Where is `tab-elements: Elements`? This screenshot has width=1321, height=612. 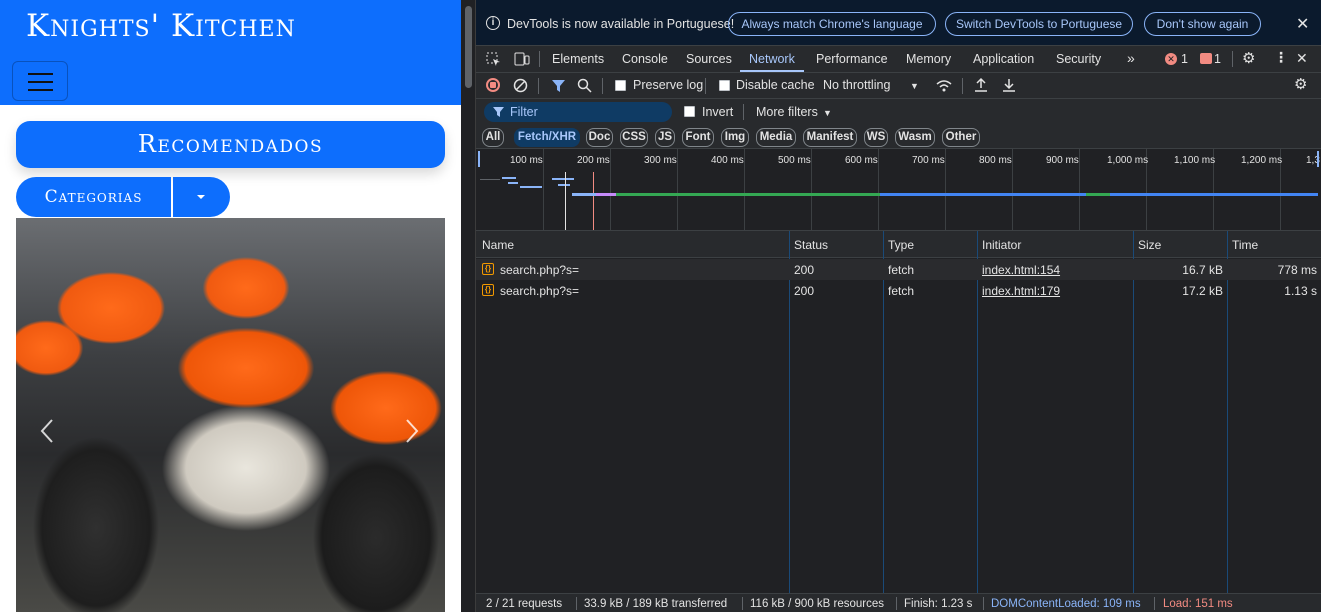 tab-elements: Elements is located at coordinates (578, 59).